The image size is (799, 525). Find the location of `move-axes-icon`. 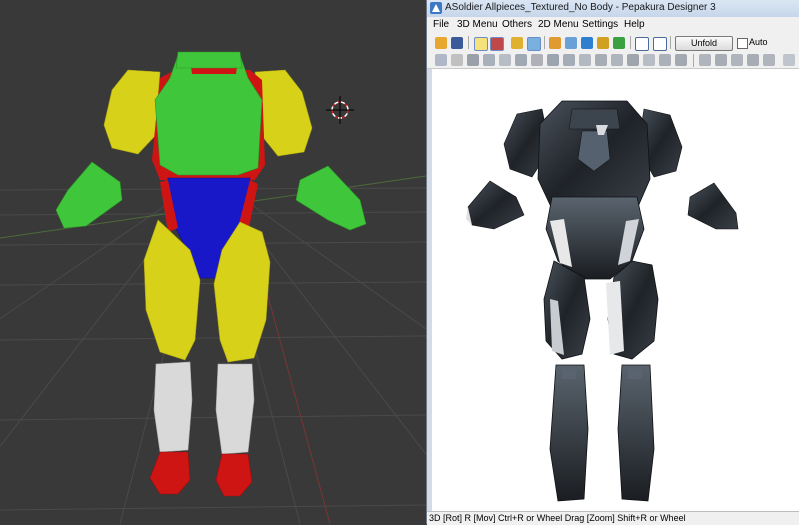

move-axes-icon is located at coordinates (587, 43).